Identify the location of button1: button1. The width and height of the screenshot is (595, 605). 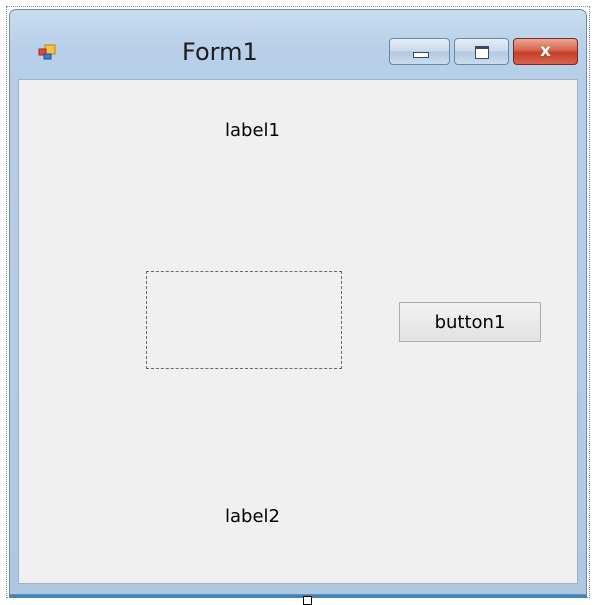
(470, 322).